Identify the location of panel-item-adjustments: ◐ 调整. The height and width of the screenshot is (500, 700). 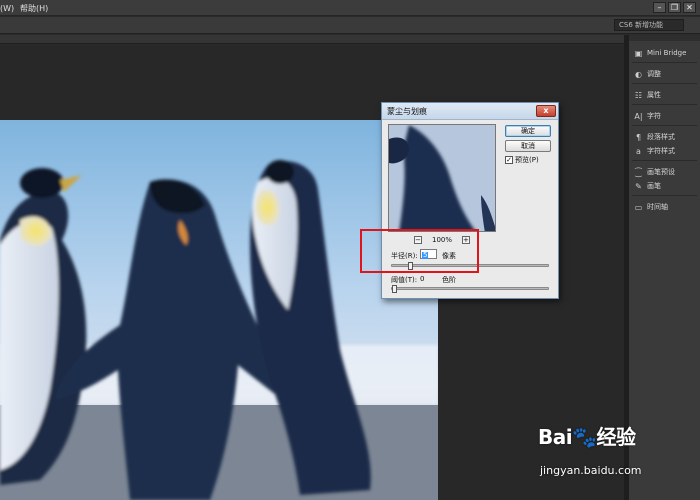
(647, 74).